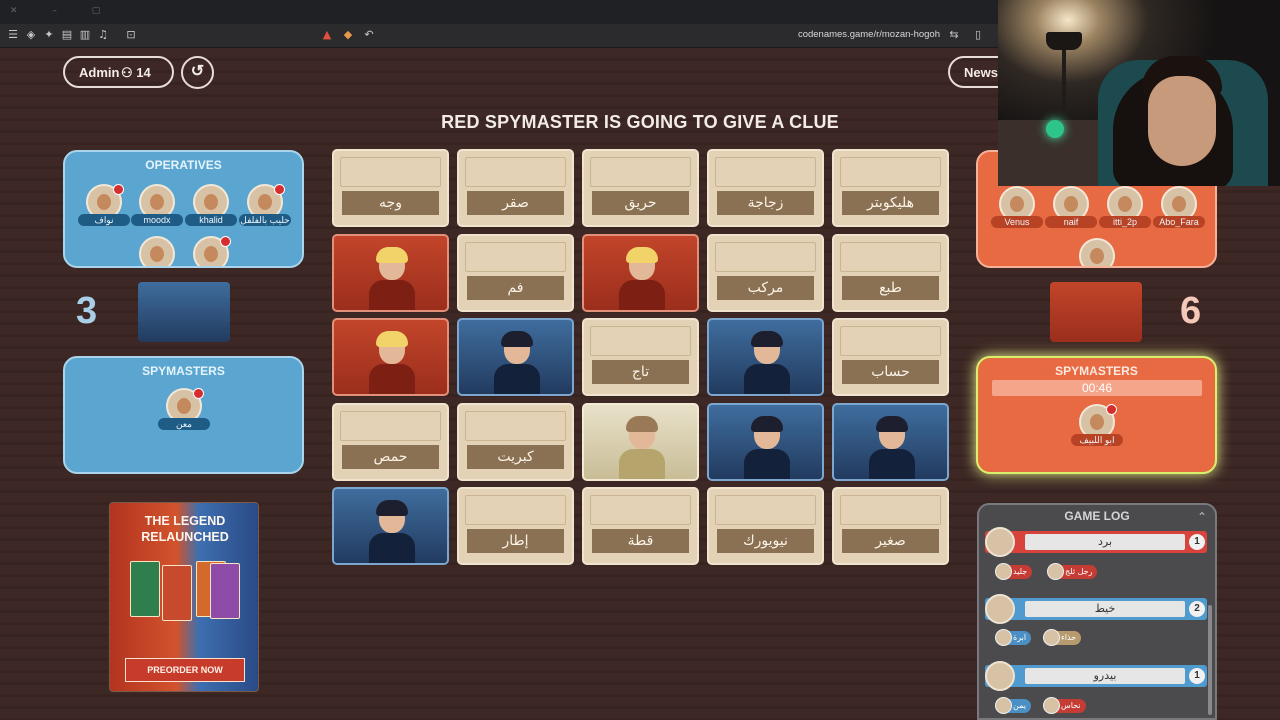  I want to click on promo-ad: THE LEGEND RELAUNCHED PREORDER NOW, so click(184, 597).